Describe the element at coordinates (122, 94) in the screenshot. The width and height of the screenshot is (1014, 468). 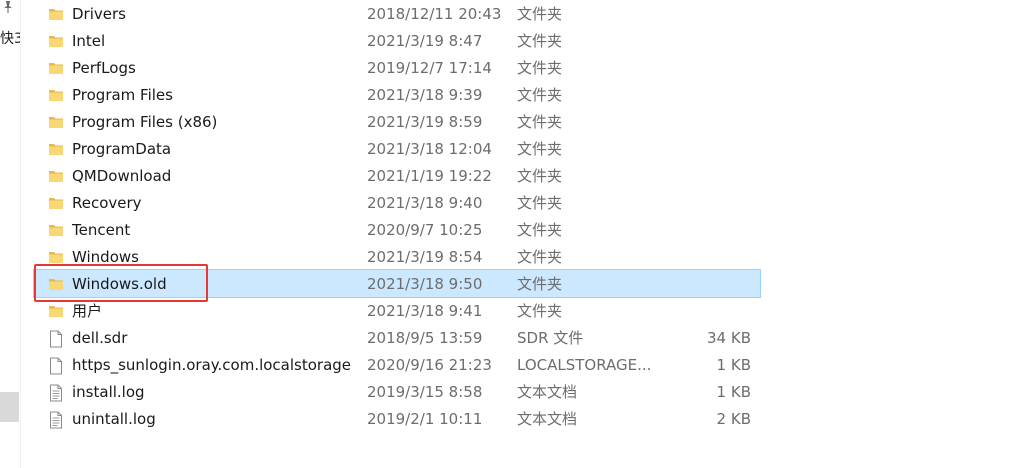
I see `file-name: Program Files` at that location.